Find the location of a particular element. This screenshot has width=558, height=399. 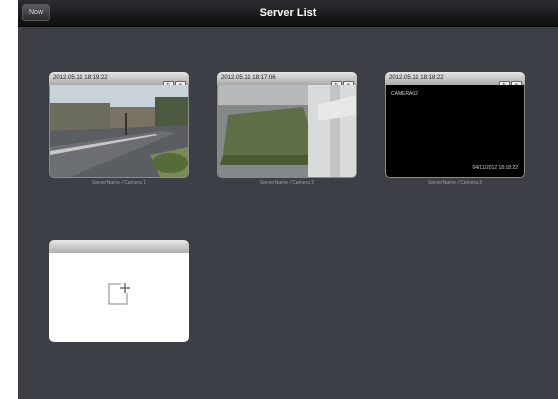

add-tile-body is located at coordinates (119, 297).